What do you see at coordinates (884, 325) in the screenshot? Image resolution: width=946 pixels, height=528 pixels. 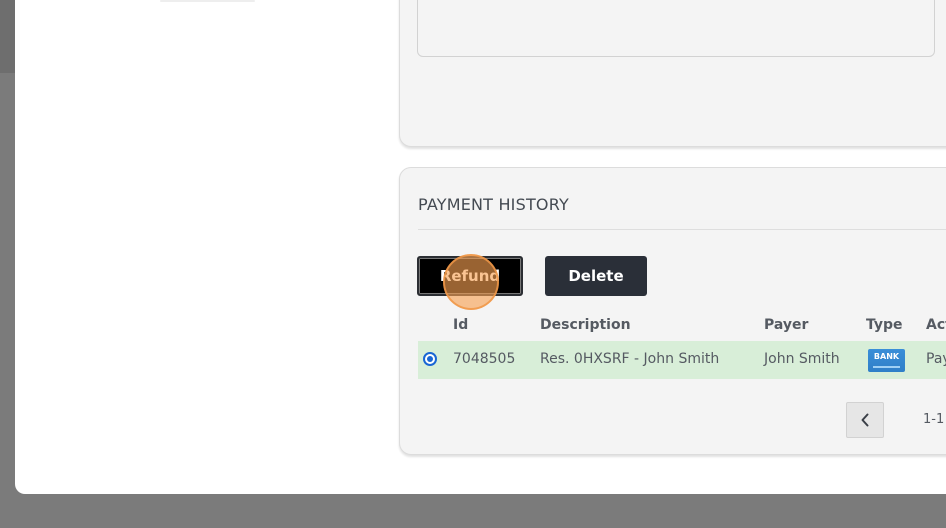 I see `column-header-type: Type` at bounding box center [884, 325].